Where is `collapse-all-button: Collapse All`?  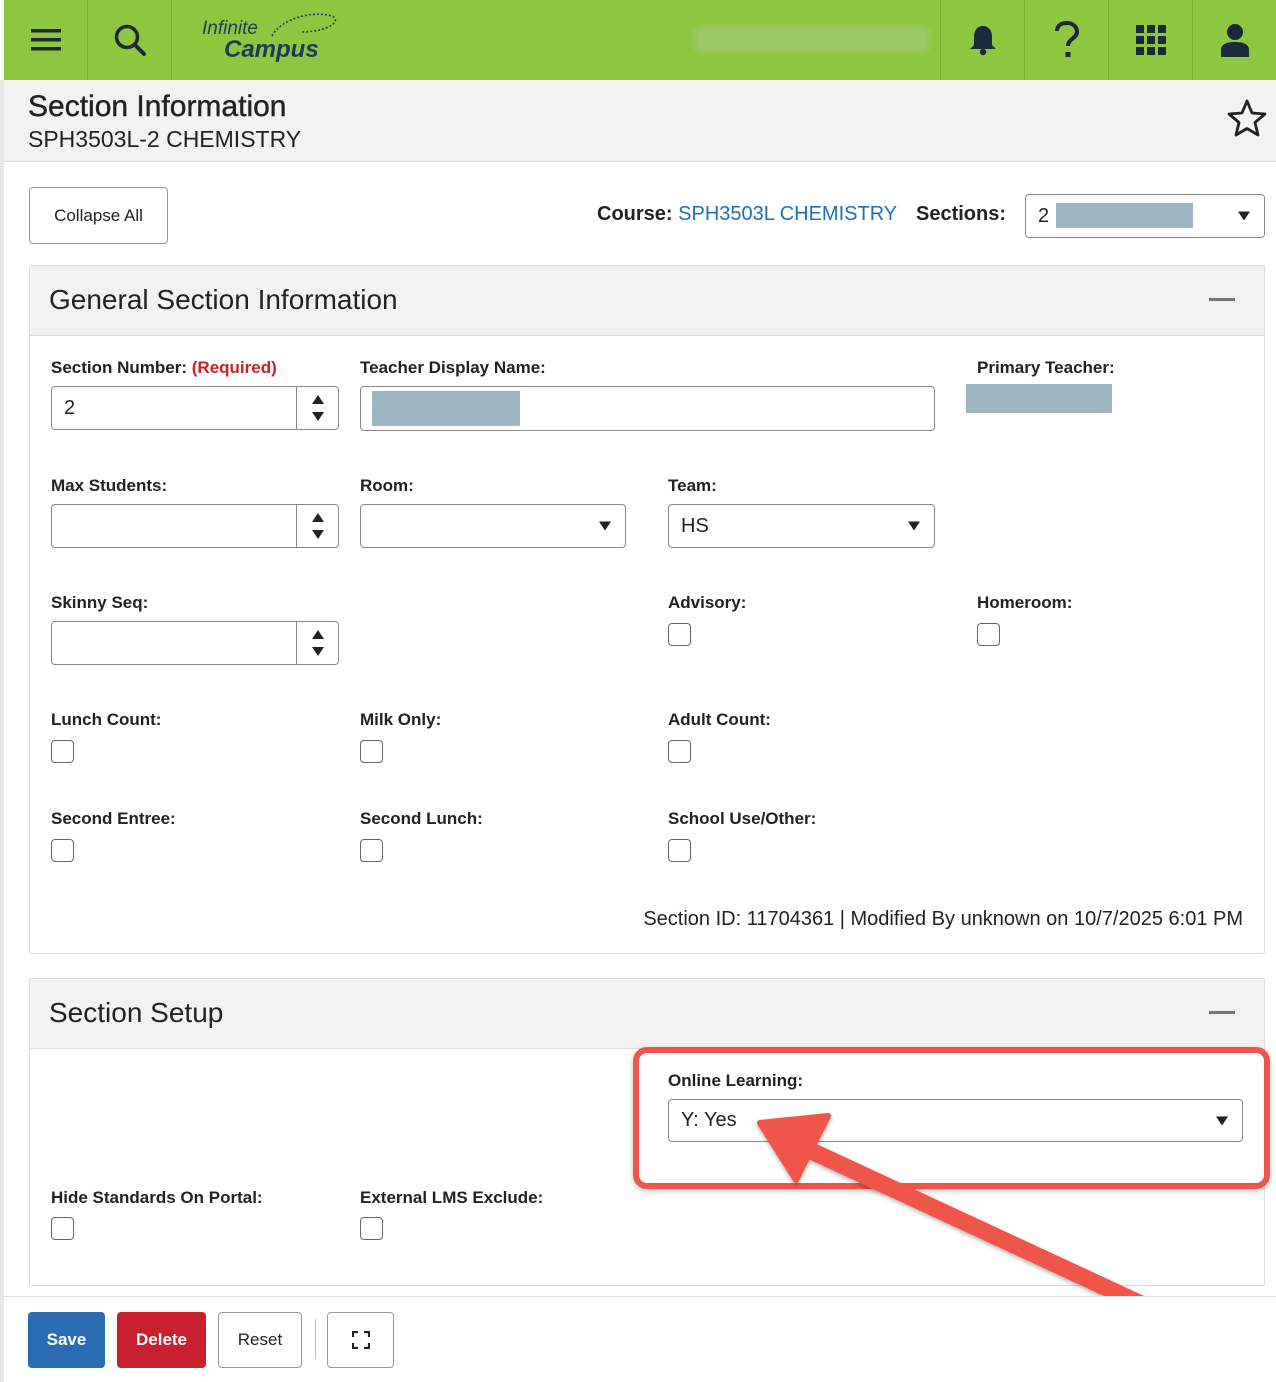
collapse-all-button: Collapse All is located at coordinates (98, 215).